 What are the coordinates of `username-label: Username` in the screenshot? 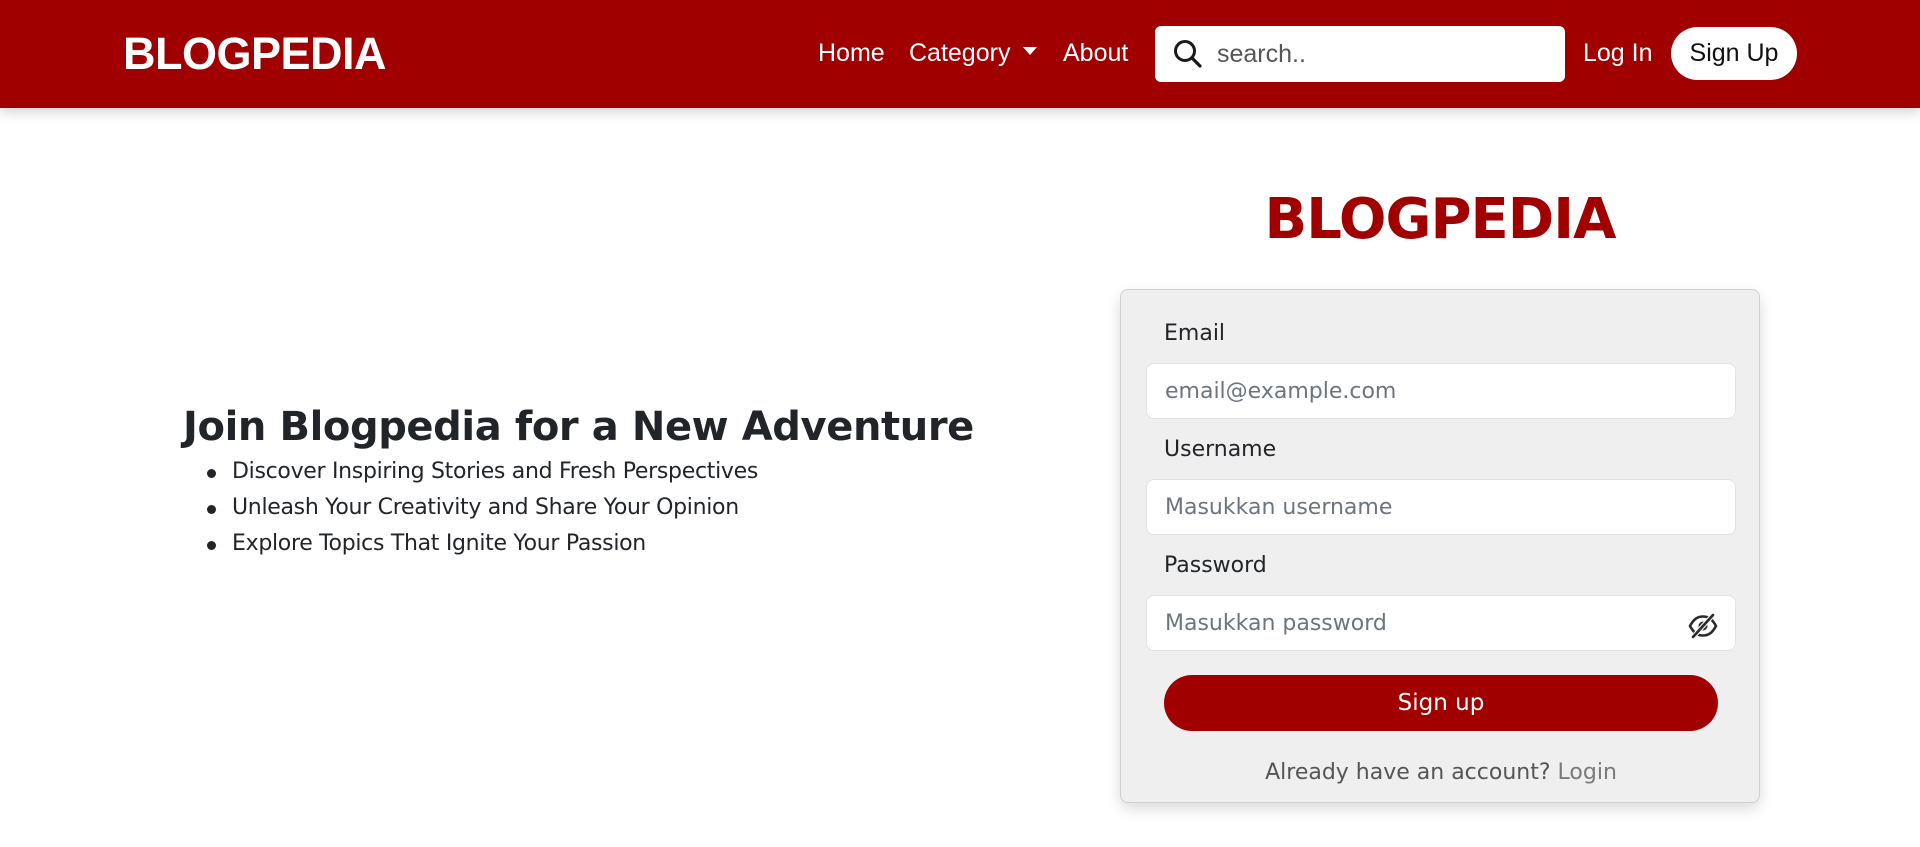 It's located at (1220, 449).